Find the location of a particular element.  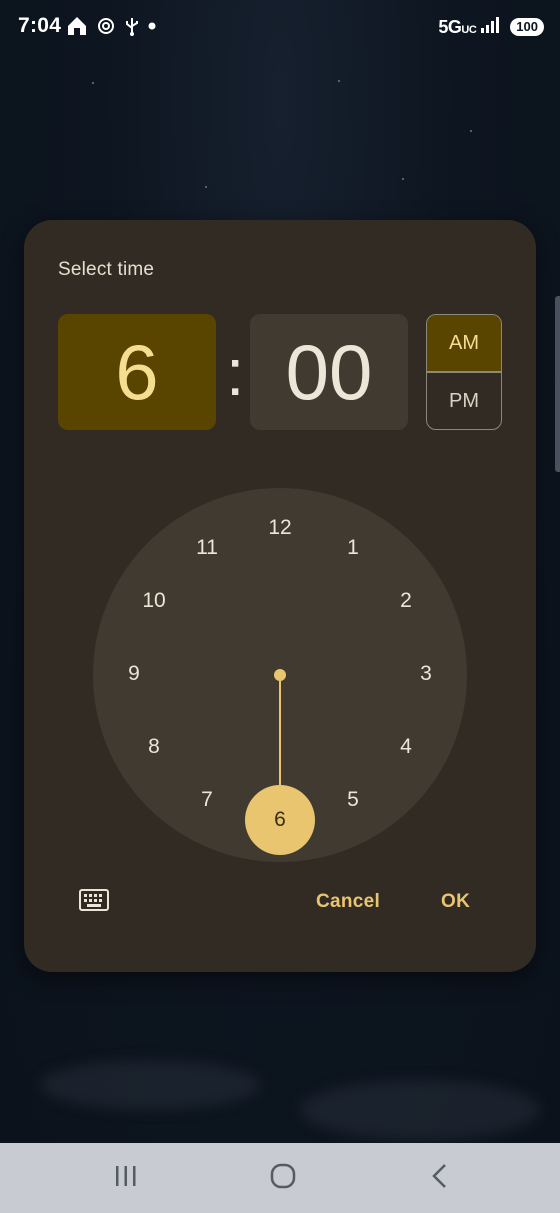

keyboard-input-button is located at coordinates (94, 902).